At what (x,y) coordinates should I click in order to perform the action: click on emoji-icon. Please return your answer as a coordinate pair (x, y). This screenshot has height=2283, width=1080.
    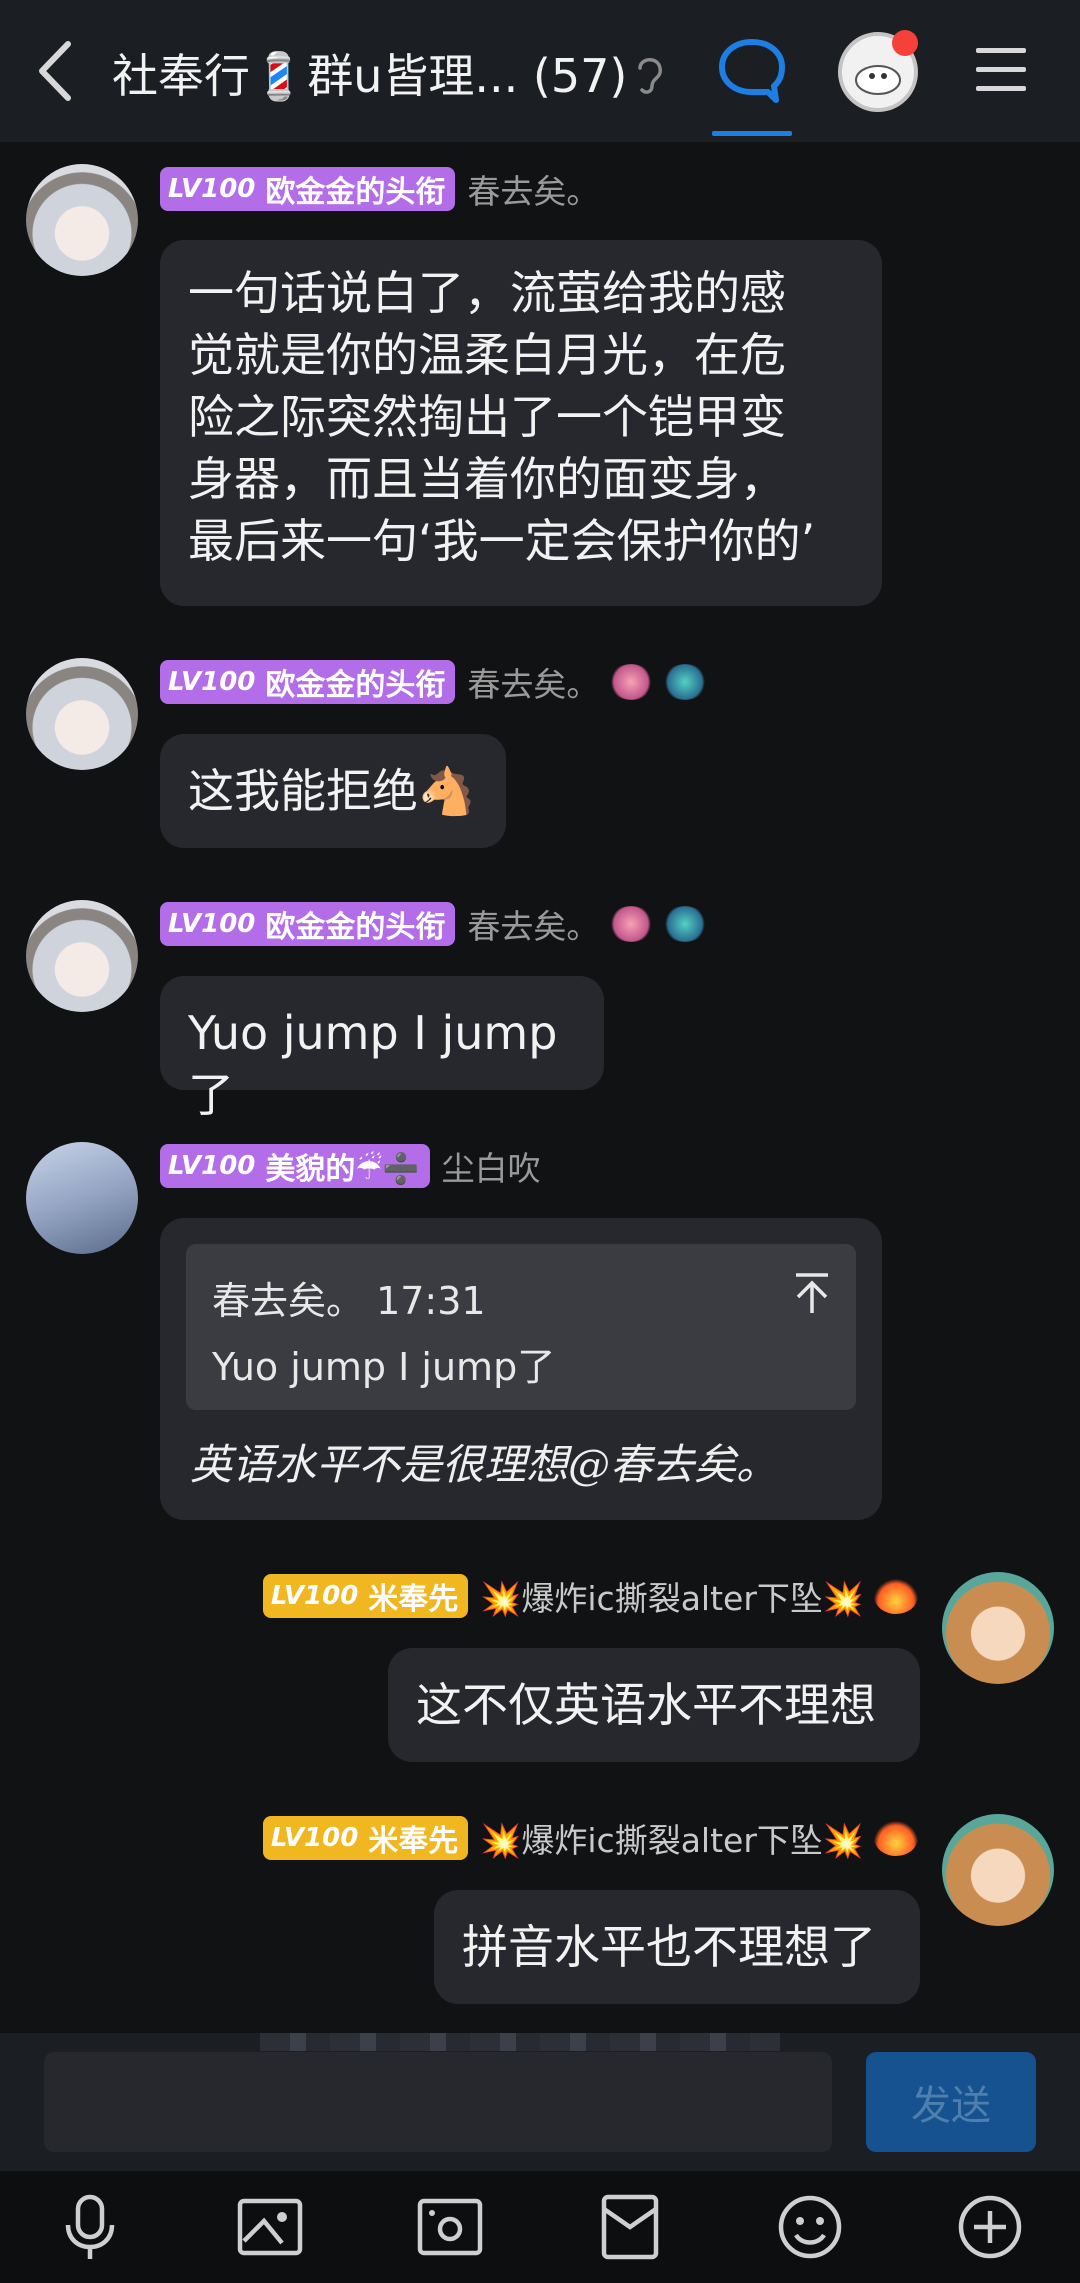
    Looking at the image, I should click on (810, 2227).